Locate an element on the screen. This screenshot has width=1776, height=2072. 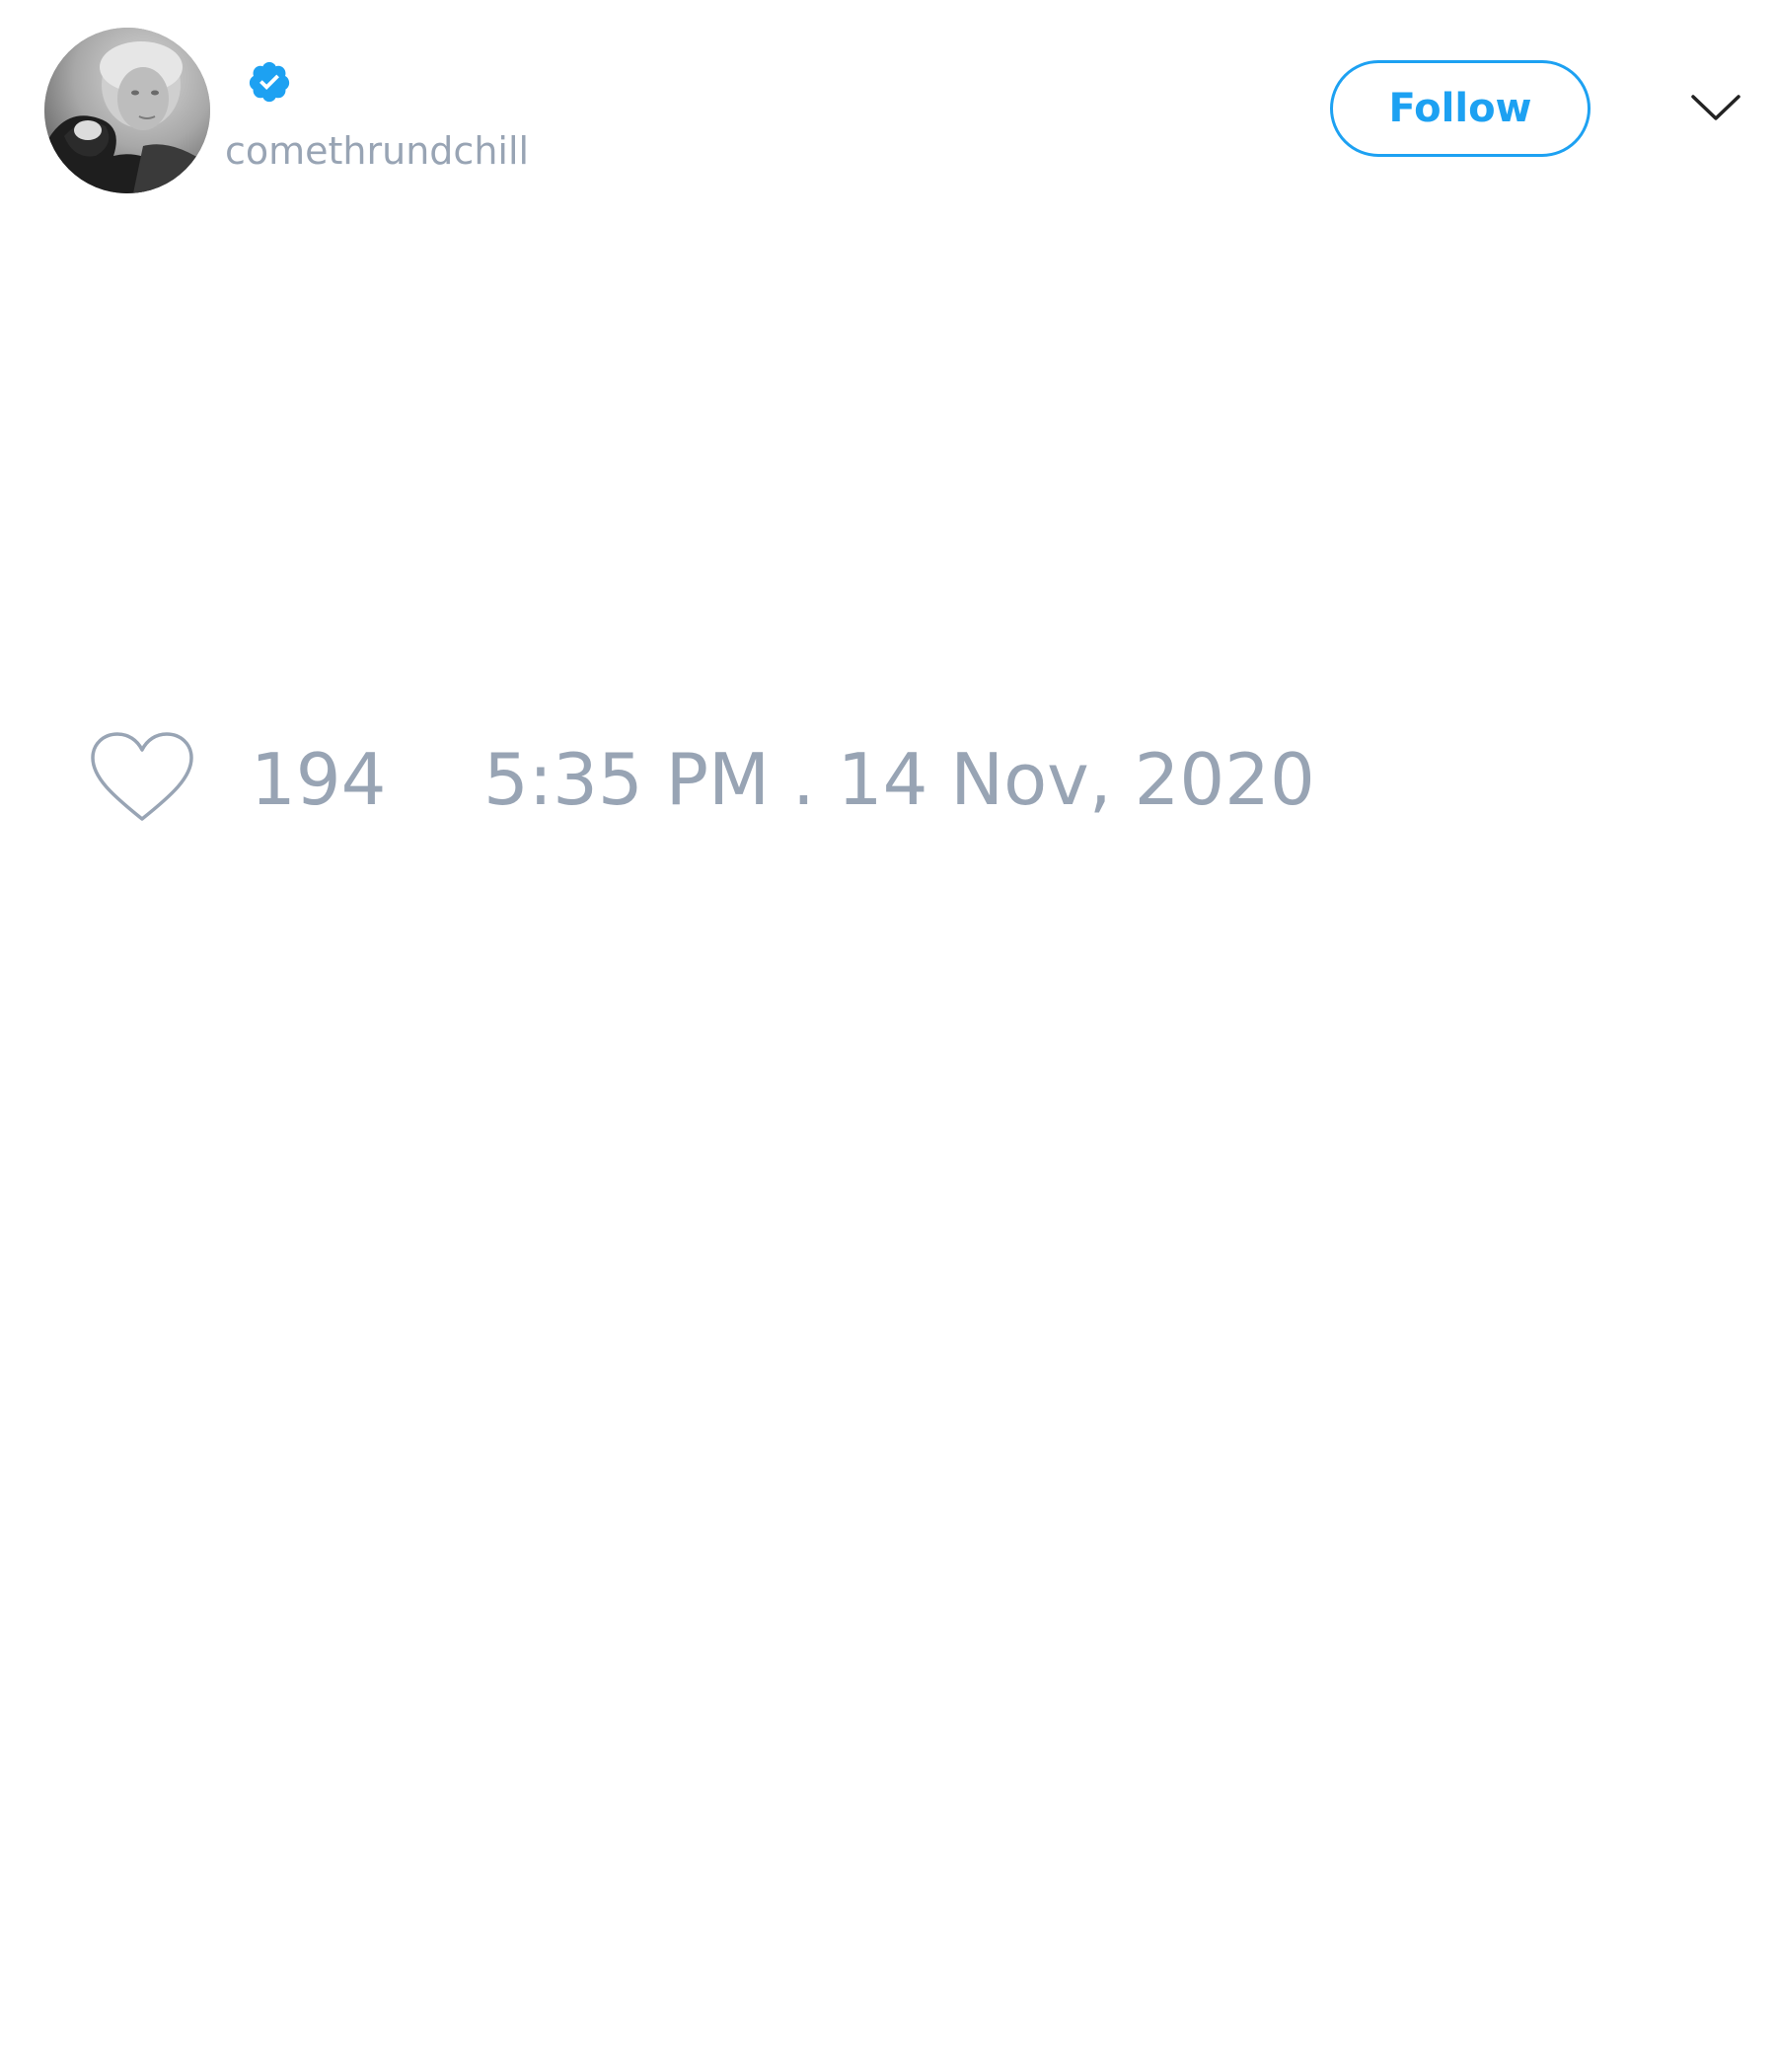
verified-badge-icon is located at coordinates (270, 82).